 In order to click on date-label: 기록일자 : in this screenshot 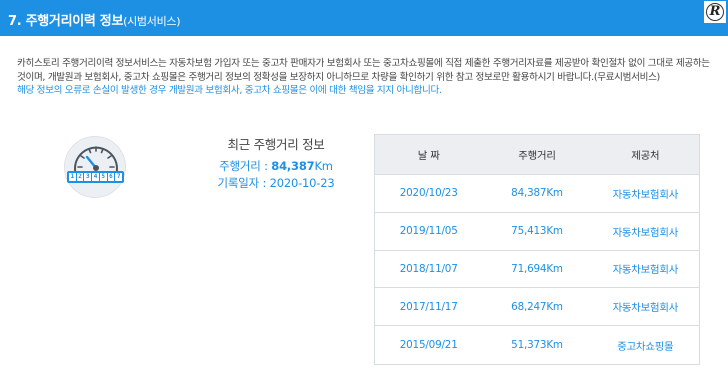, I will do `click(243, 183)`.